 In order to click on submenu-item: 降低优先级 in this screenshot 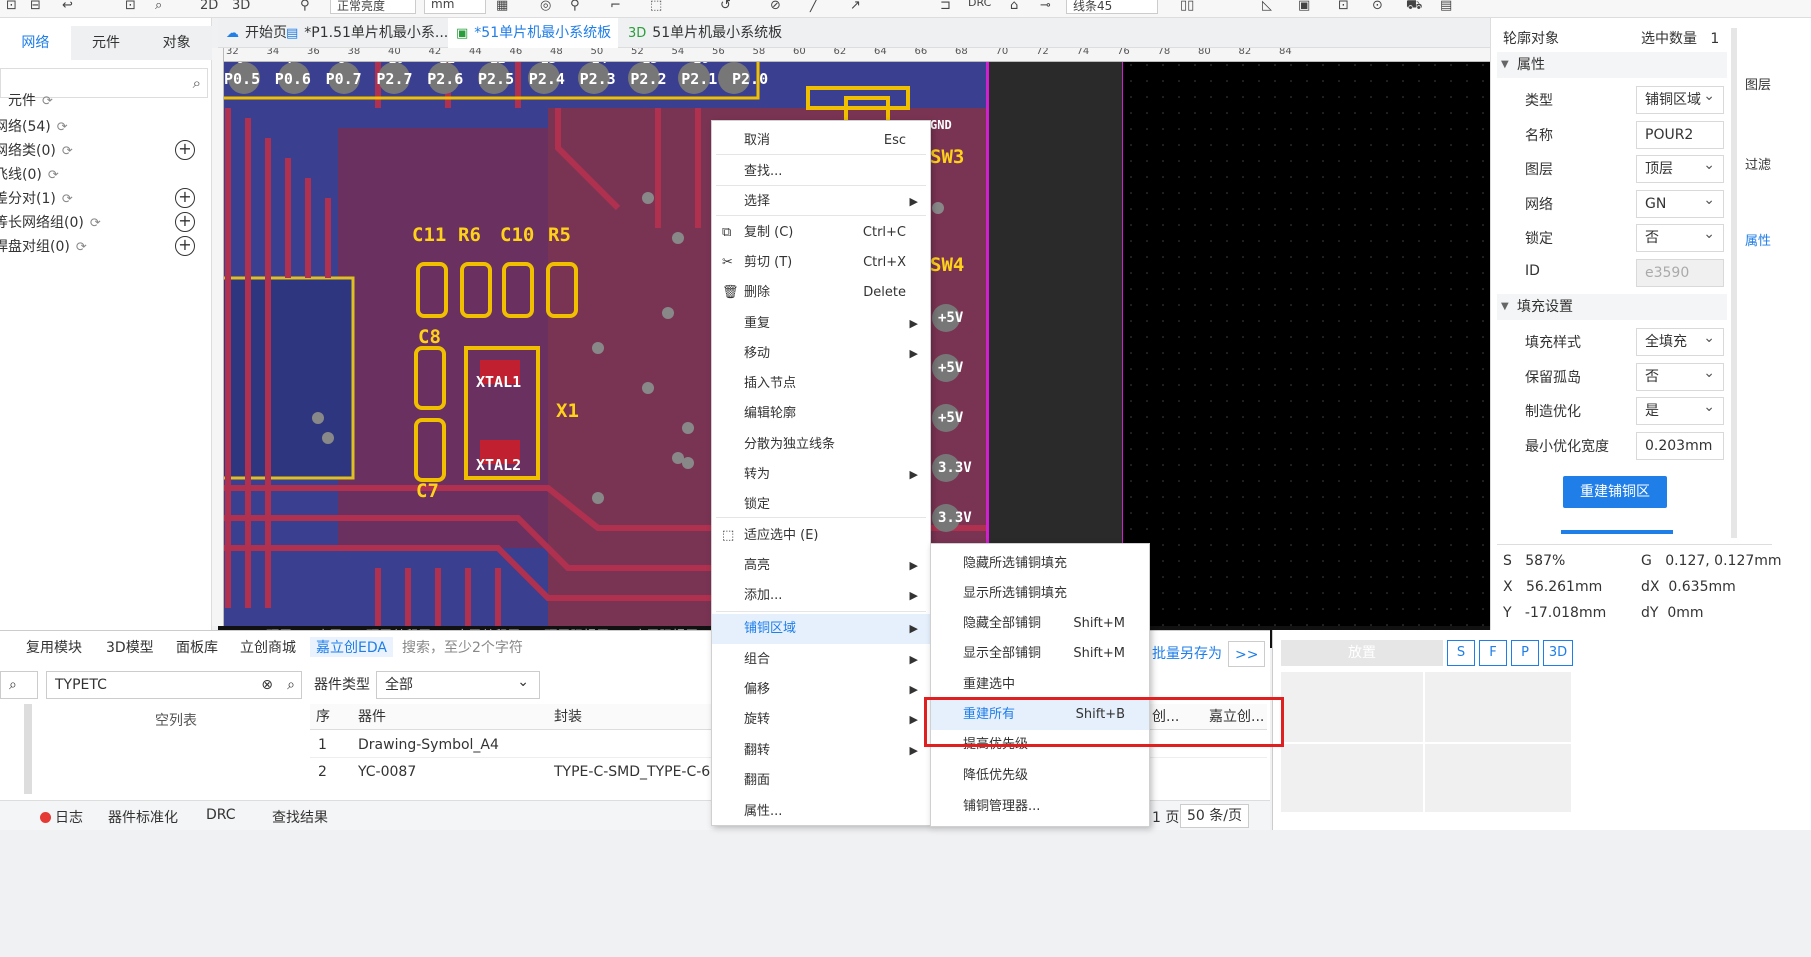, I will do `click(1040, 776)`.